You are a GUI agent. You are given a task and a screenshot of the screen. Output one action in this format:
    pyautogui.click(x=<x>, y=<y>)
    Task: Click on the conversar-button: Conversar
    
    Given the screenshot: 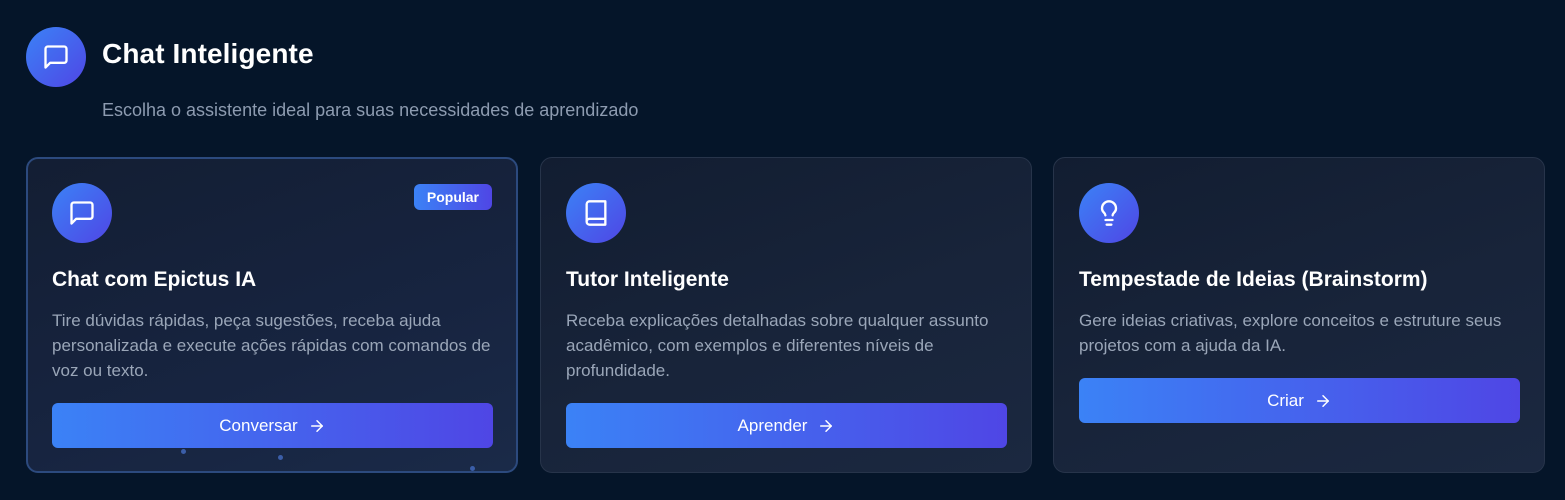 What is the action you would take?
    pyautogui.click(x=272, y=425)
    